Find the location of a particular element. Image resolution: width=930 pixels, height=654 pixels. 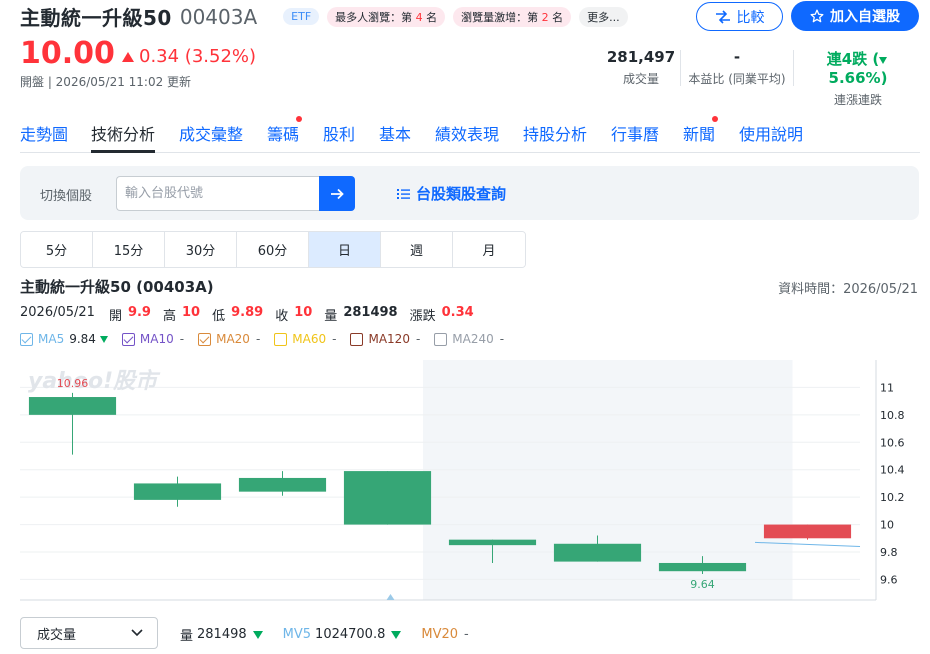

y-tick-label: 10 is located at coordinates (887, 525).